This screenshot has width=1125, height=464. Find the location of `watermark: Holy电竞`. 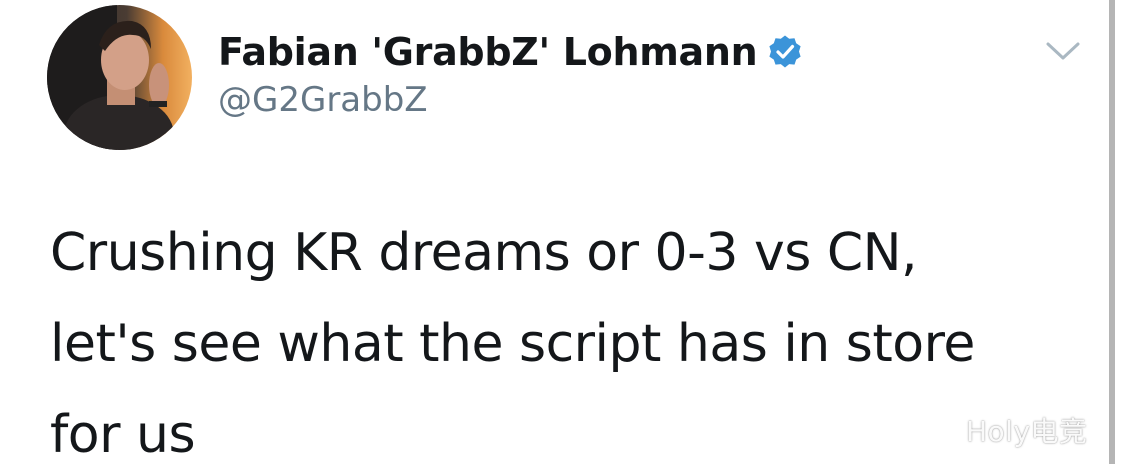

watermark: Holy电竞 is located at coordinates (1027, 431).